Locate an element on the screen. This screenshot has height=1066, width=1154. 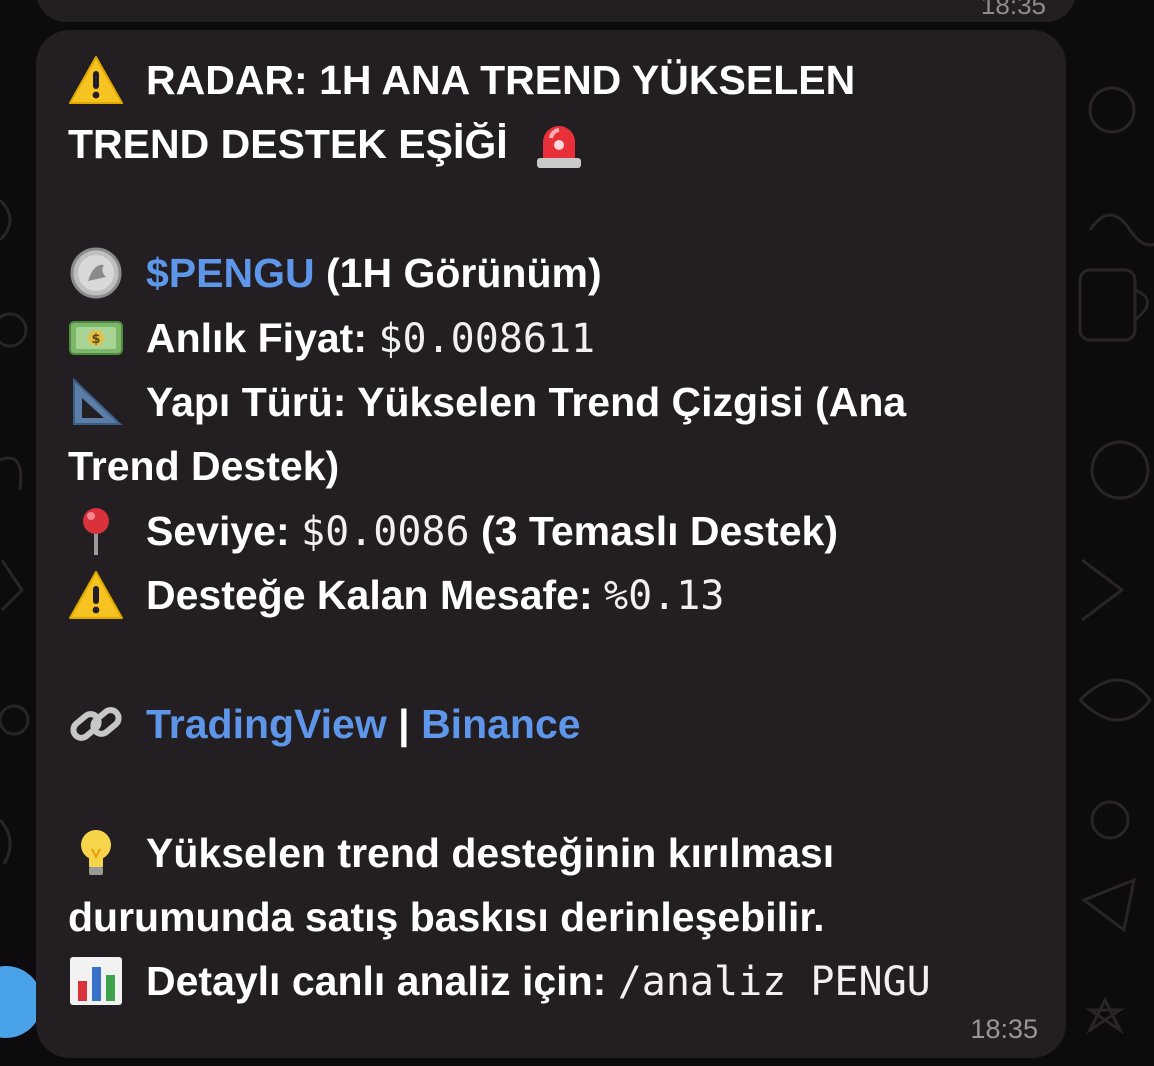
bar-chart-icon is located at coordinates (96, 980).